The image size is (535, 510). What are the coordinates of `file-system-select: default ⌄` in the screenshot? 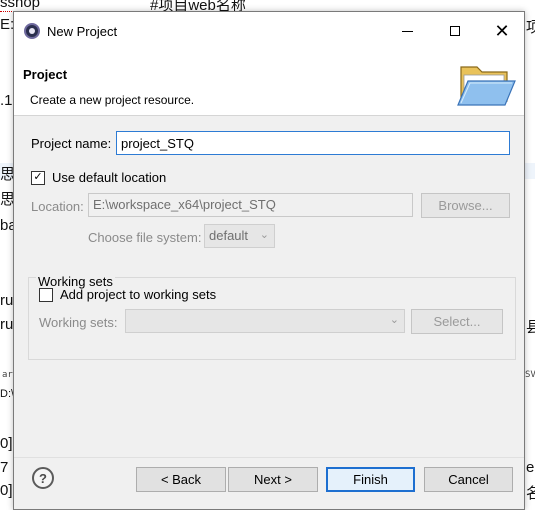 It's located at (239, 236).